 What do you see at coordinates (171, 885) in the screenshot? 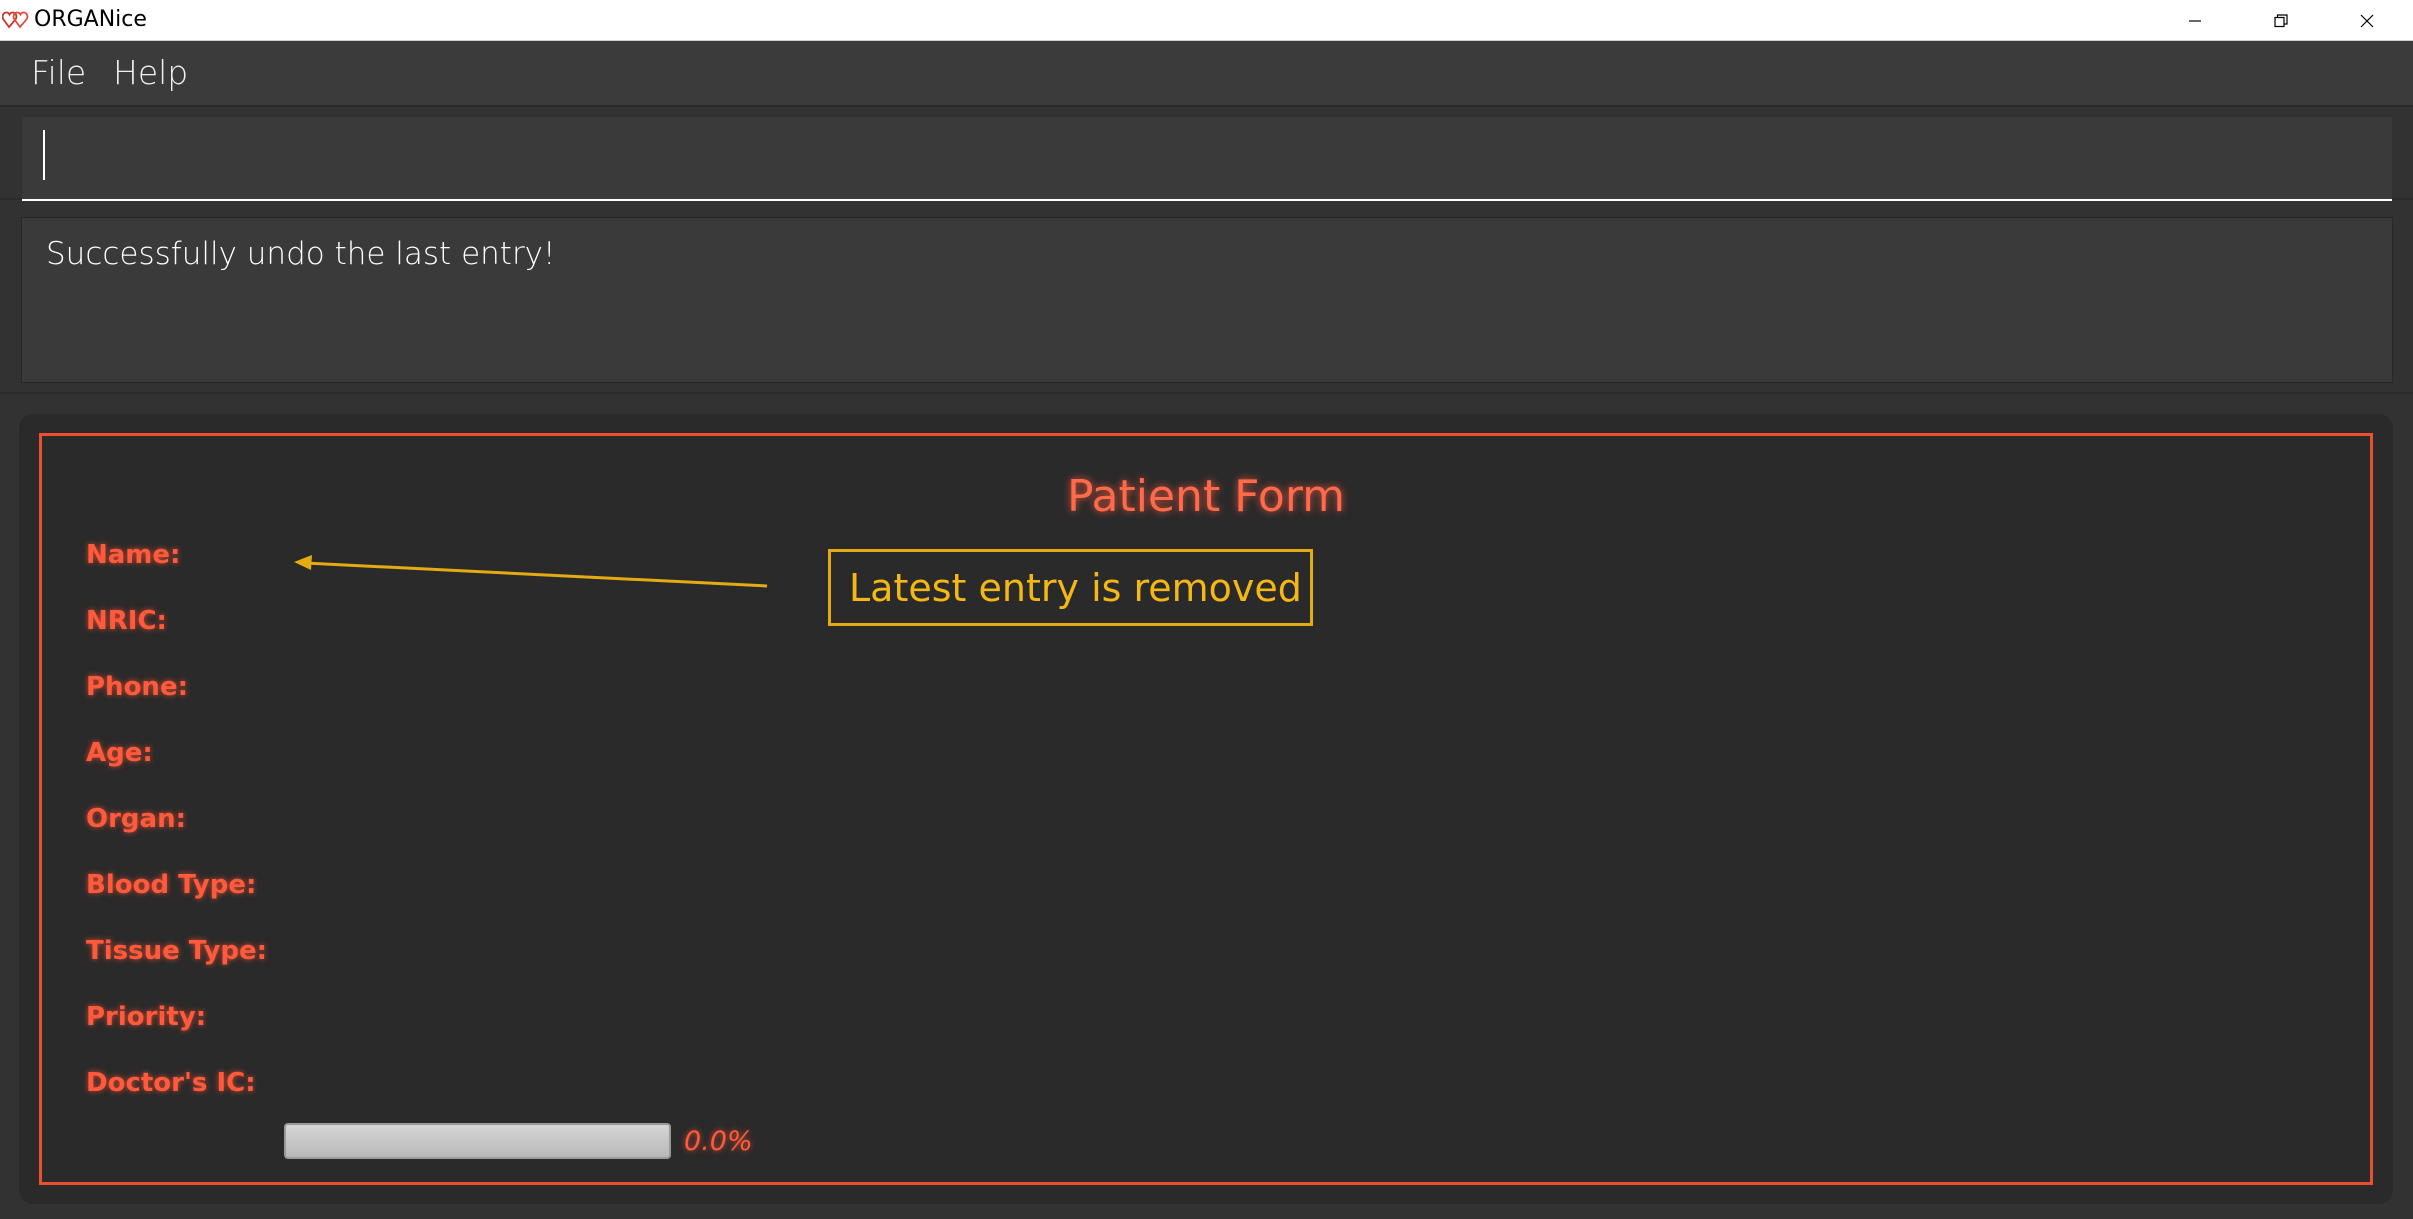
I see `label-blood-type: Blood Type:` at bounding box center [171, 885].